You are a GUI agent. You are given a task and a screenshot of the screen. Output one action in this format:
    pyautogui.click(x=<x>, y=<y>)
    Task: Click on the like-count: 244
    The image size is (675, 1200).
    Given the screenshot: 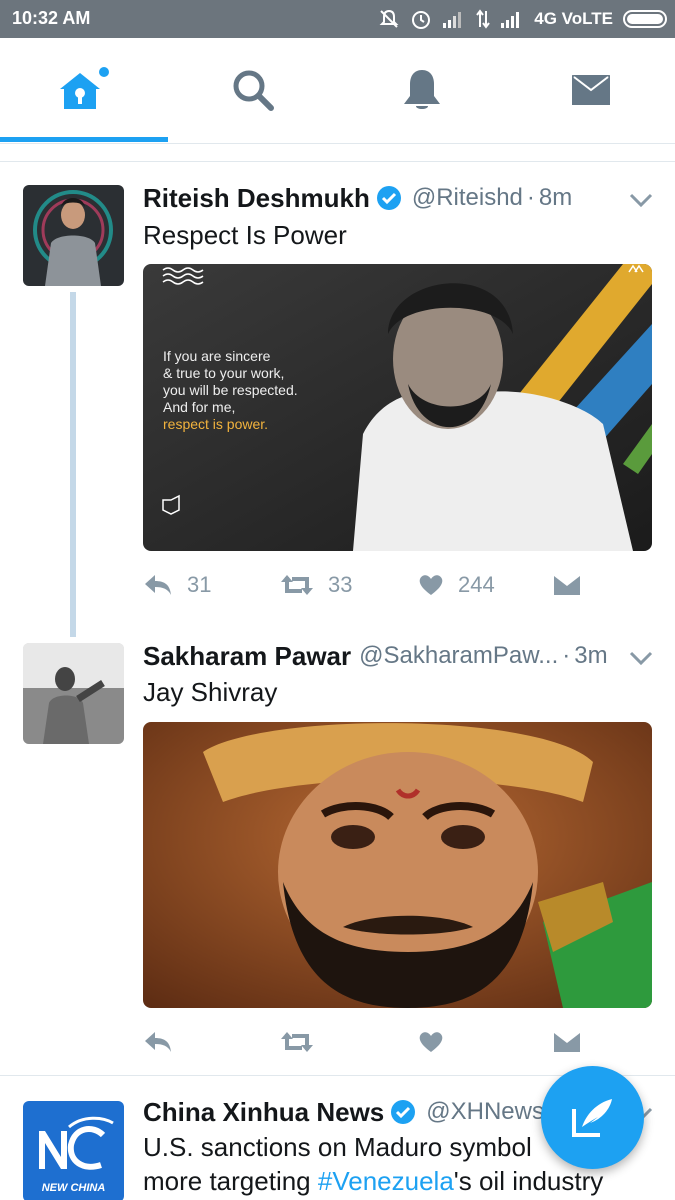 What is the action you would take?
    pyautogui.click(x=476, y=584)
    